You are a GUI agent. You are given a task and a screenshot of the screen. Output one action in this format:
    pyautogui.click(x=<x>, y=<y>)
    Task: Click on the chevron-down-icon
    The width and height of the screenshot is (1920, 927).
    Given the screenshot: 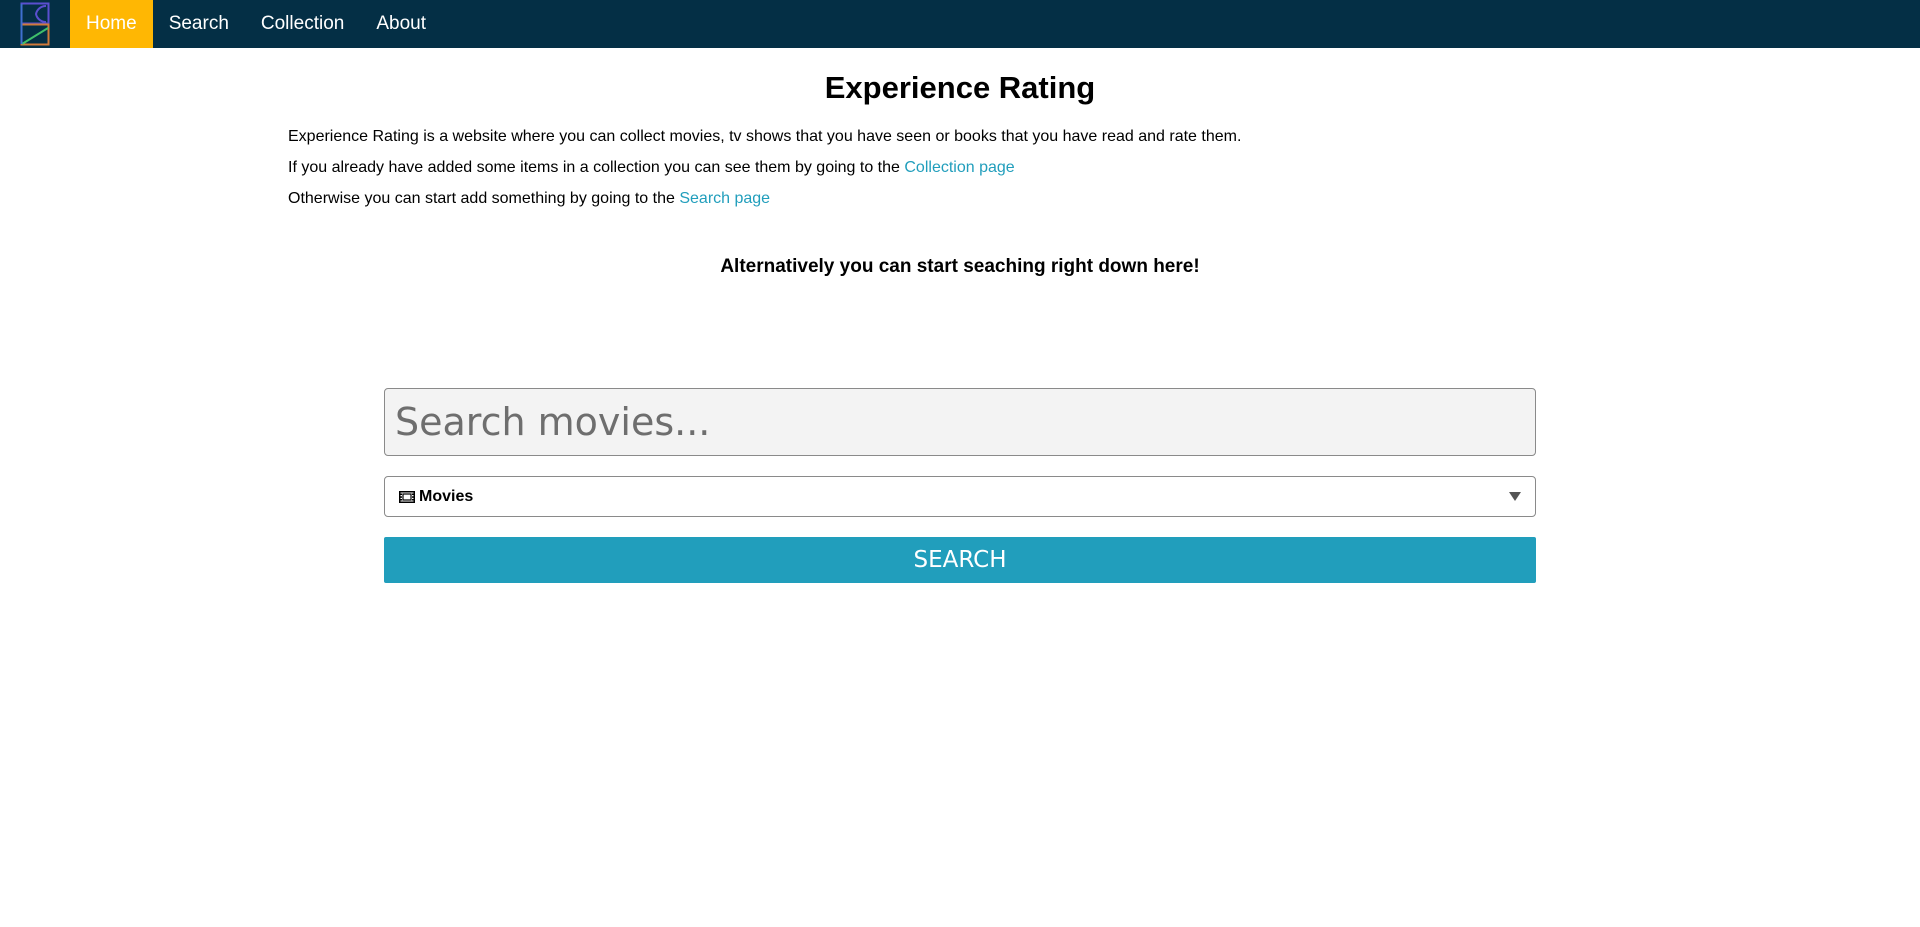 What is the action you would take?
    pyautogui.click(x=1515, y=496)
    